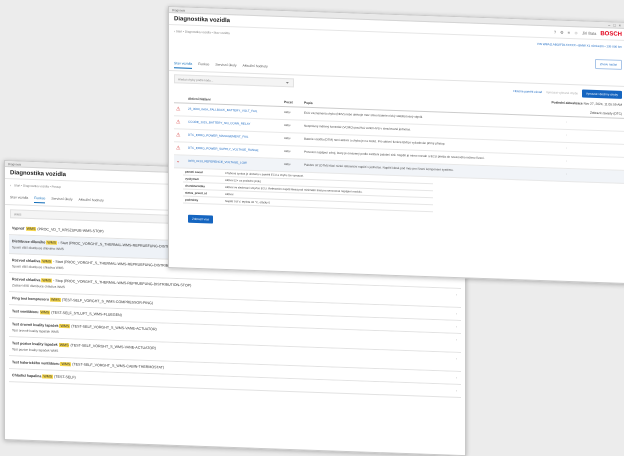 The width and height of the screenshot is (624, 456). What do you see at coordinates (608, 64) in the screenshot?
I see `refresh-button: Znovu načíst` at bounding box center [608, 64].